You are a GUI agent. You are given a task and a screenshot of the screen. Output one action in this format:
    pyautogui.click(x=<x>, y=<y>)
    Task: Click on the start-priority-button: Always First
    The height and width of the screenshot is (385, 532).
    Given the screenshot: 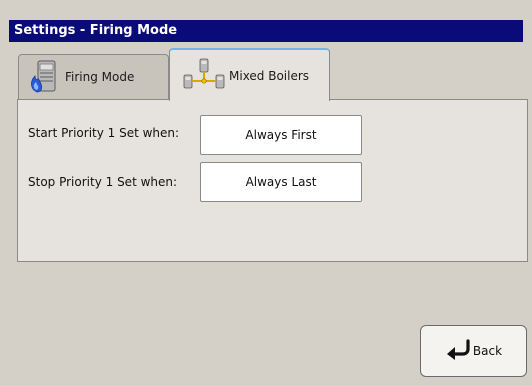 What is the action you would take?
    pyautogui.click(x=281, y=135)
    